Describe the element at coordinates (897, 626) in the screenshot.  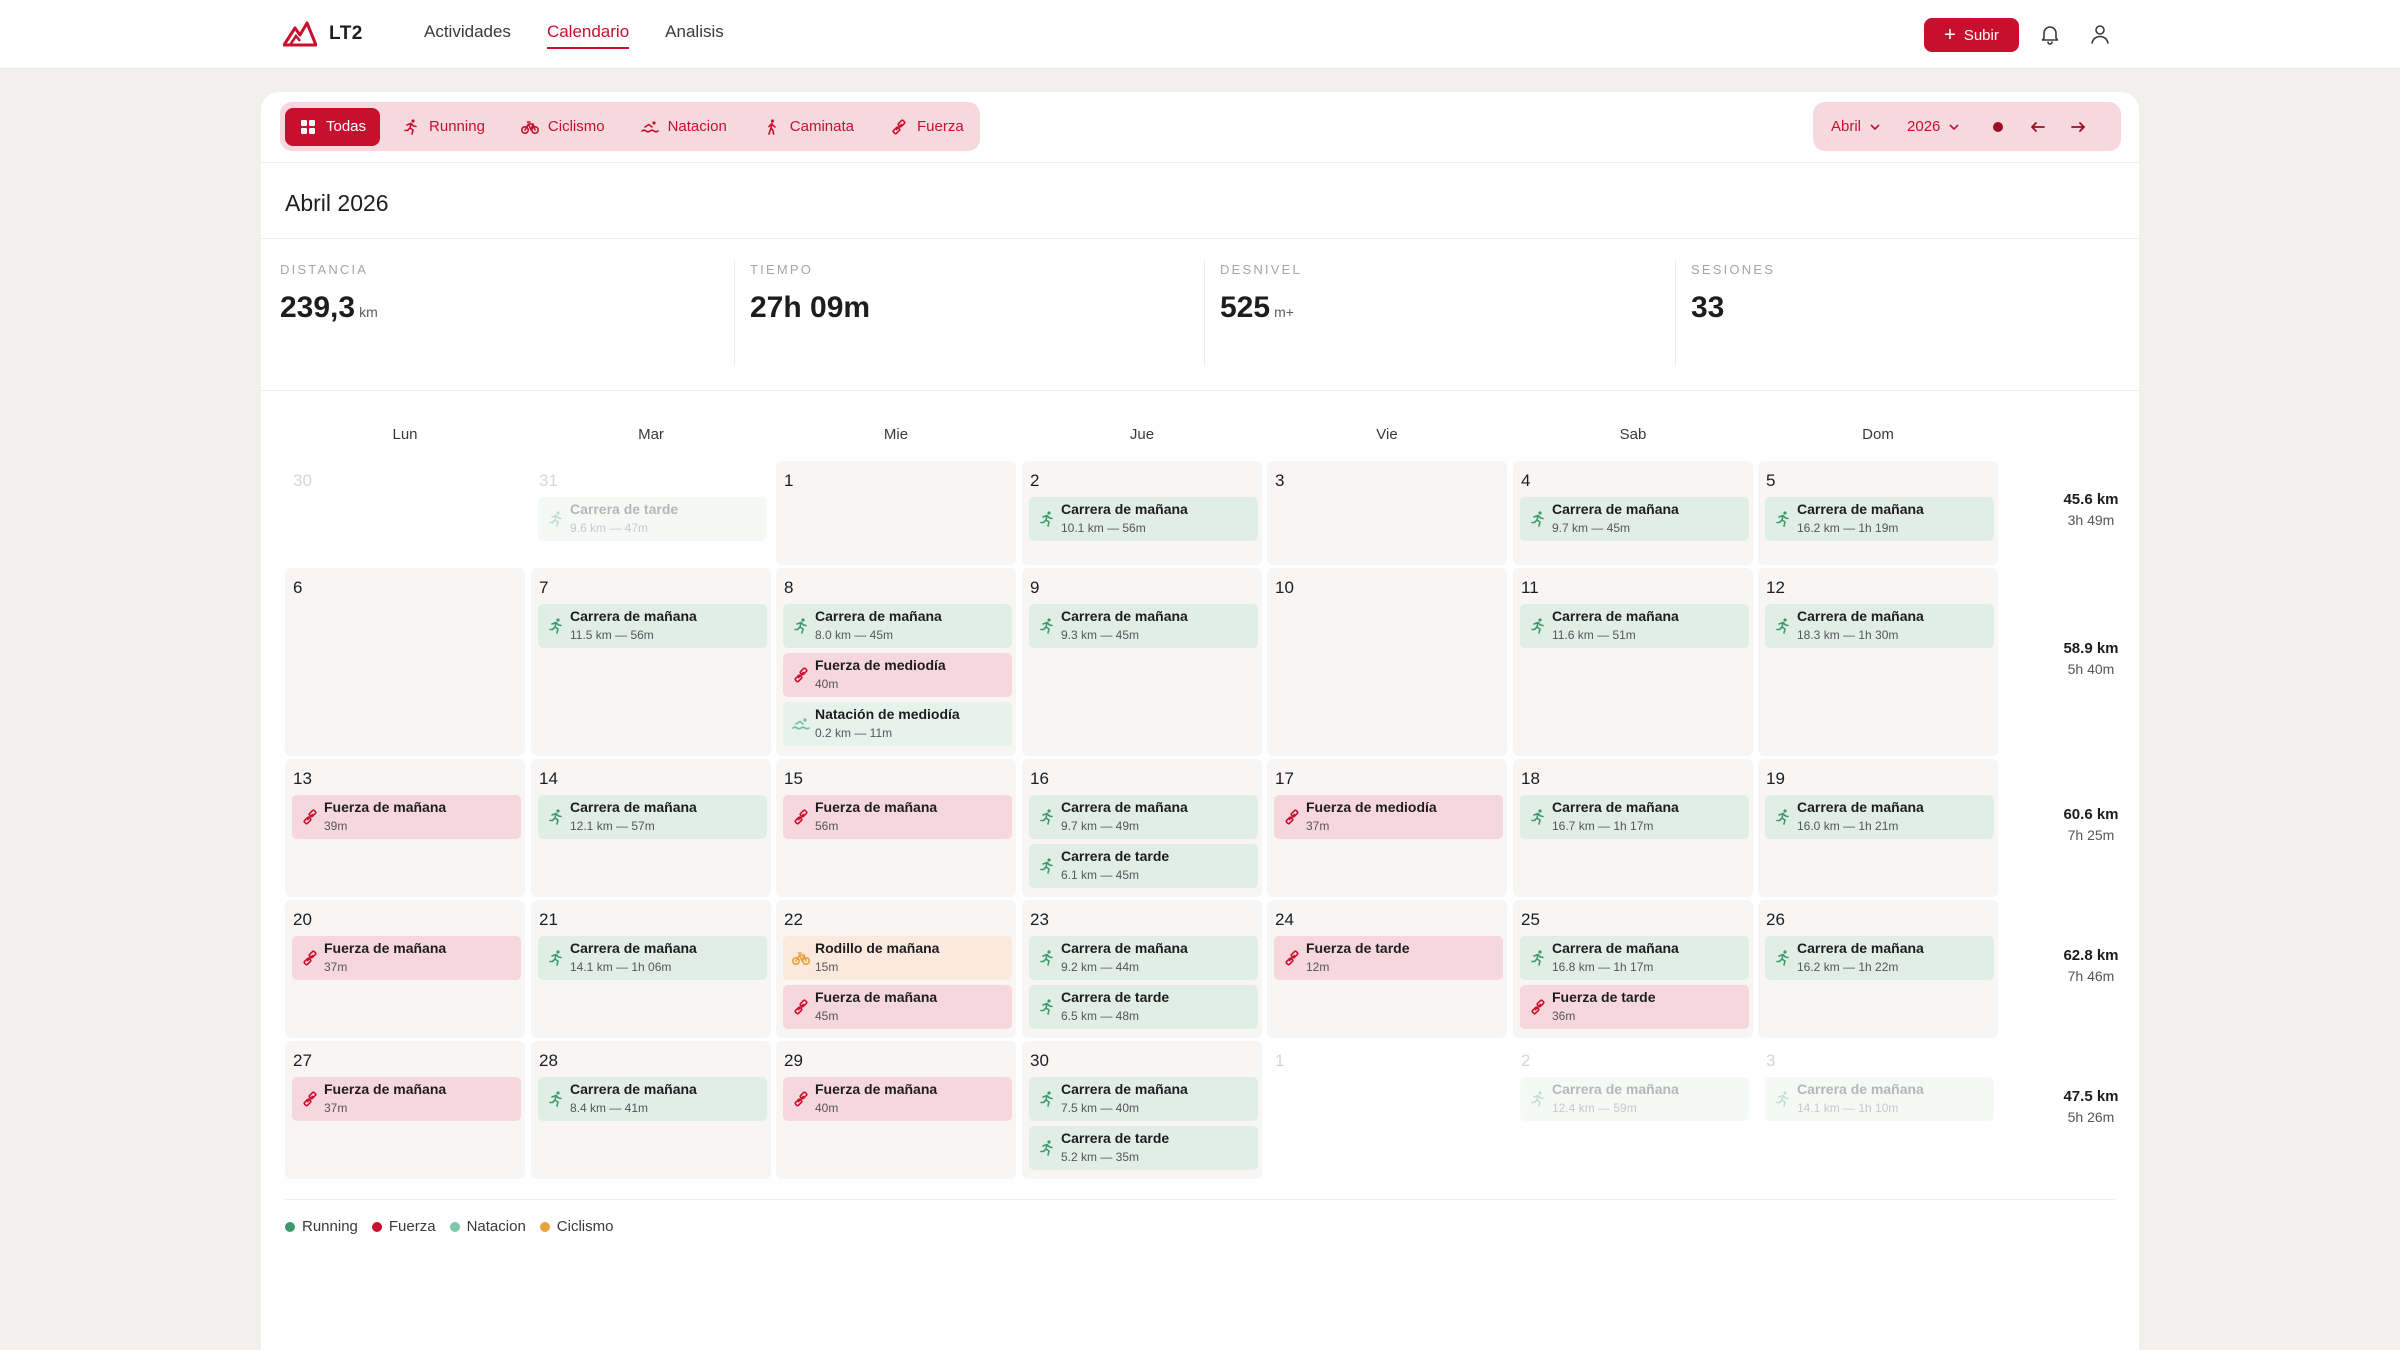
I see `run-event: Carrera de mañana 8.0 km — 45m` at that location.